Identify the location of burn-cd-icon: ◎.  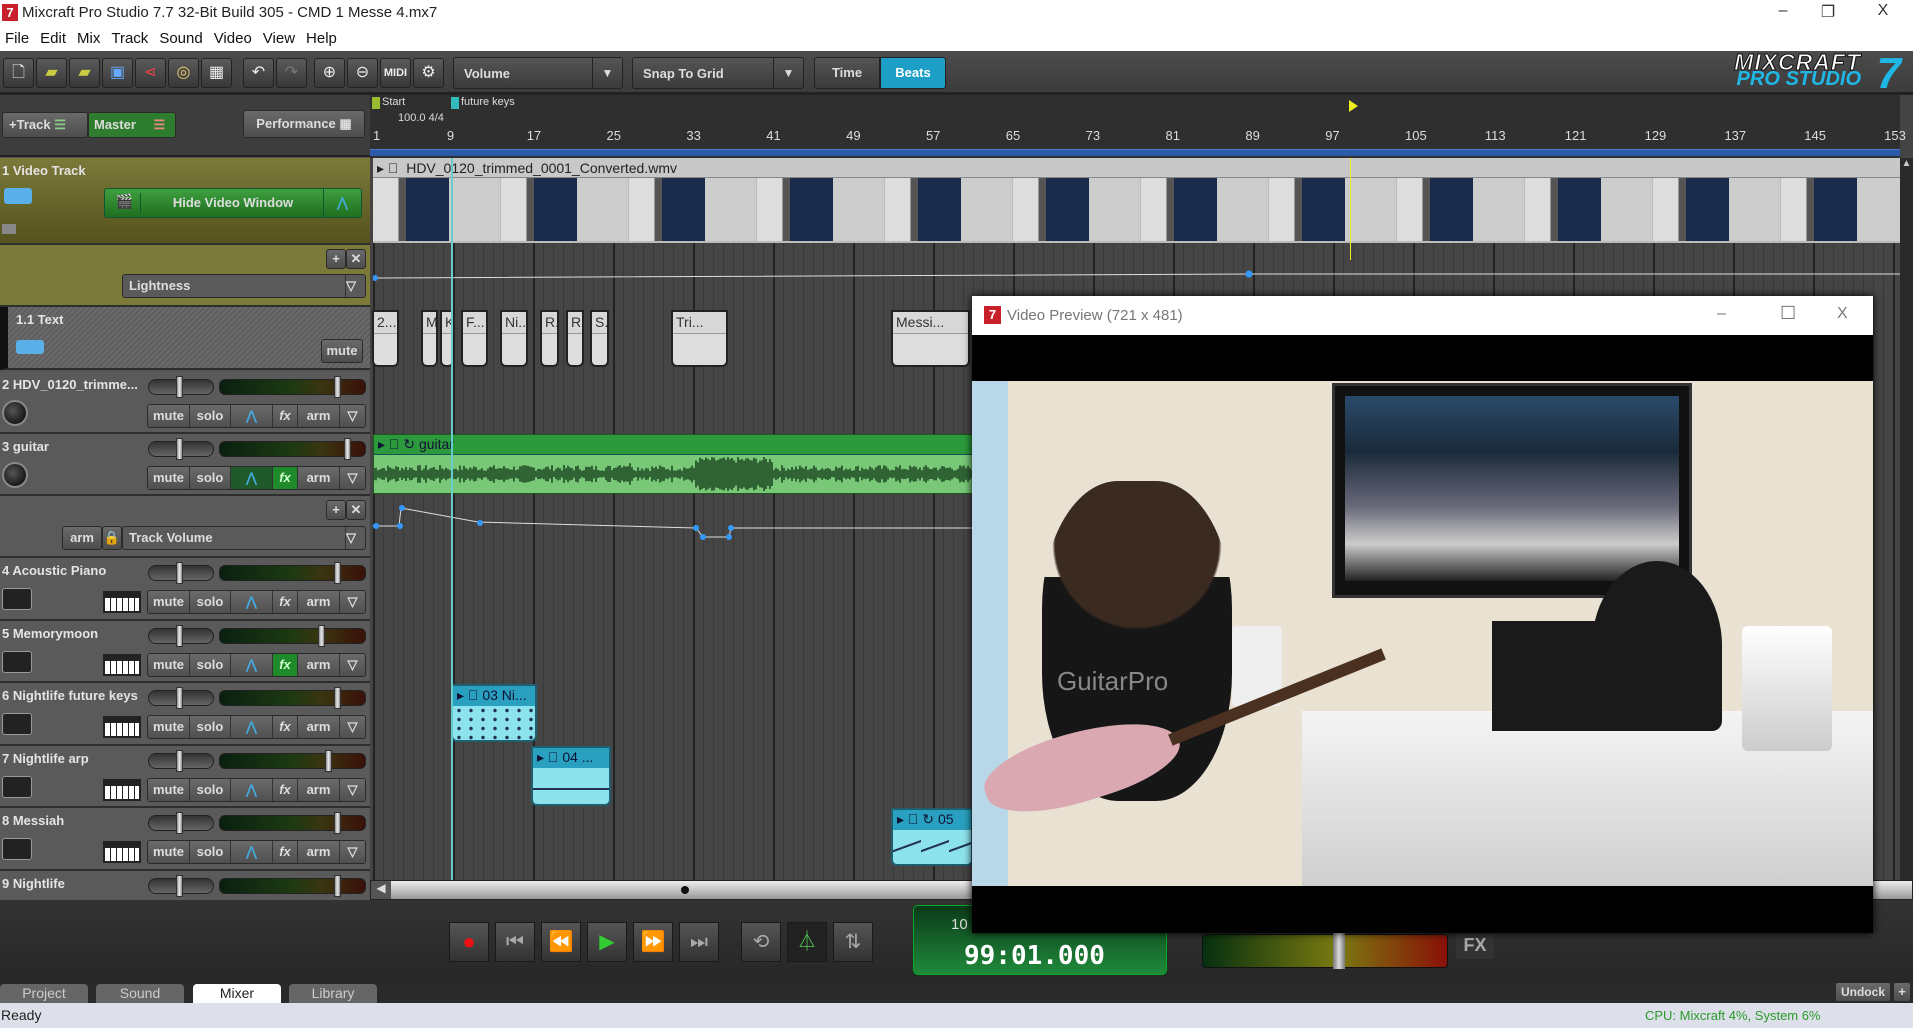
(183, 73).